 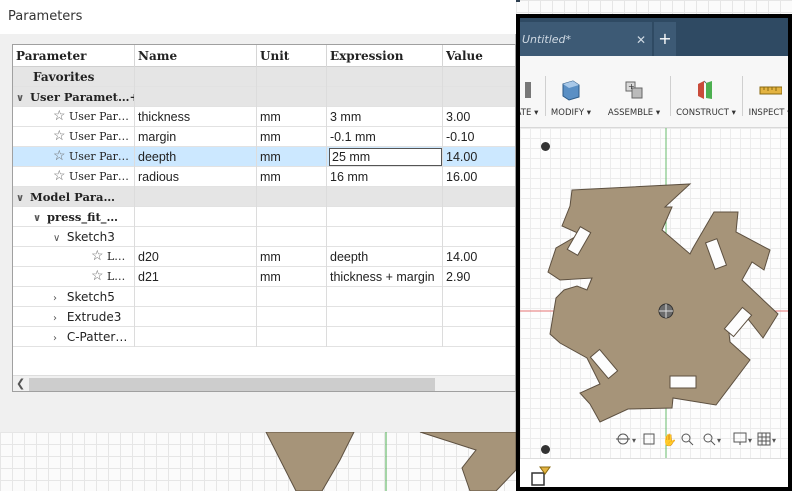 I want to click on column-header-expression: Expression, so click(x=385, y=56).